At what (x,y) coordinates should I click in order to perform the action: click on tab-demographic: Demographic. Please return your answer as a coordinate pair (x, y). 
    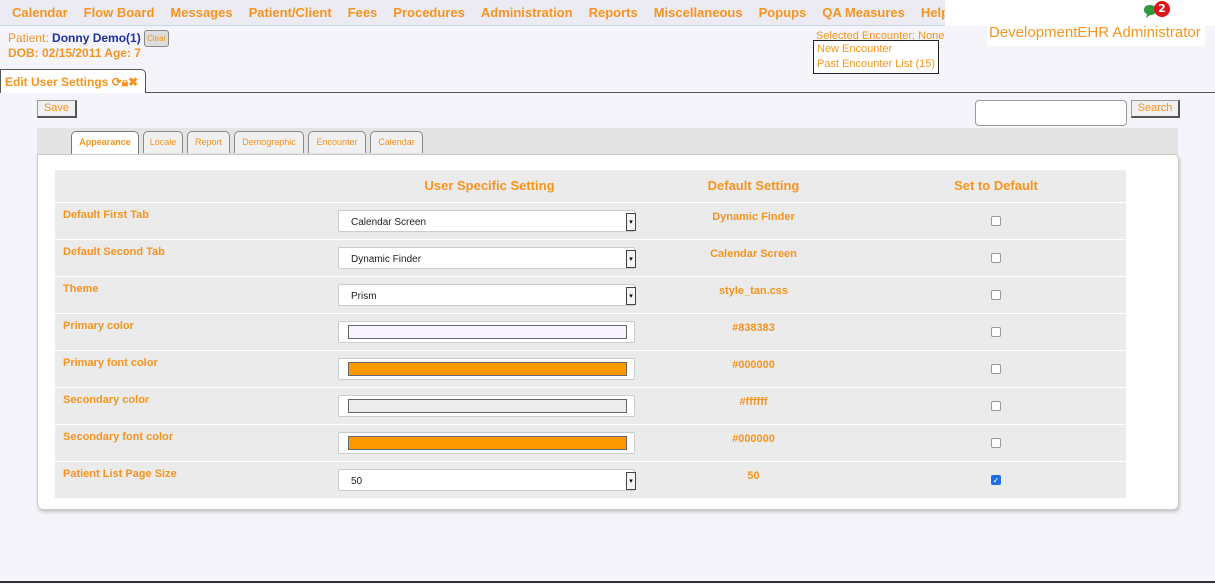
    Looking at the image, I should click on (269, 142).